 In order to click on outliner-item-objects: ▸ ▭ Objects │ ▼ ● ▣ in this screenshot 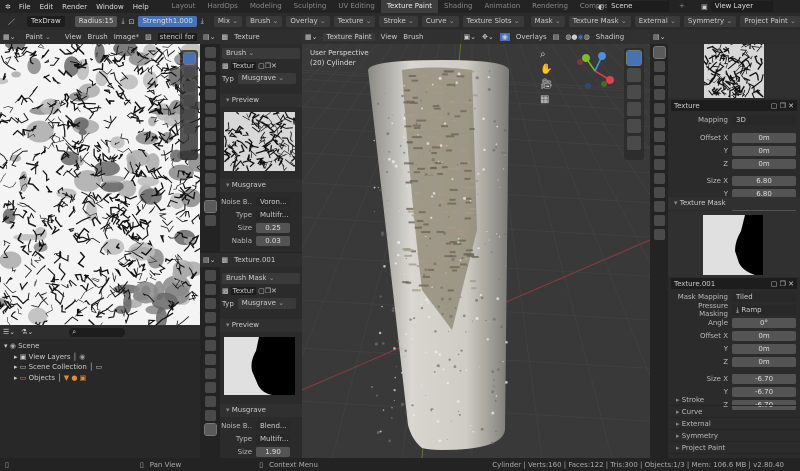, I will do `click(100, 378)`.